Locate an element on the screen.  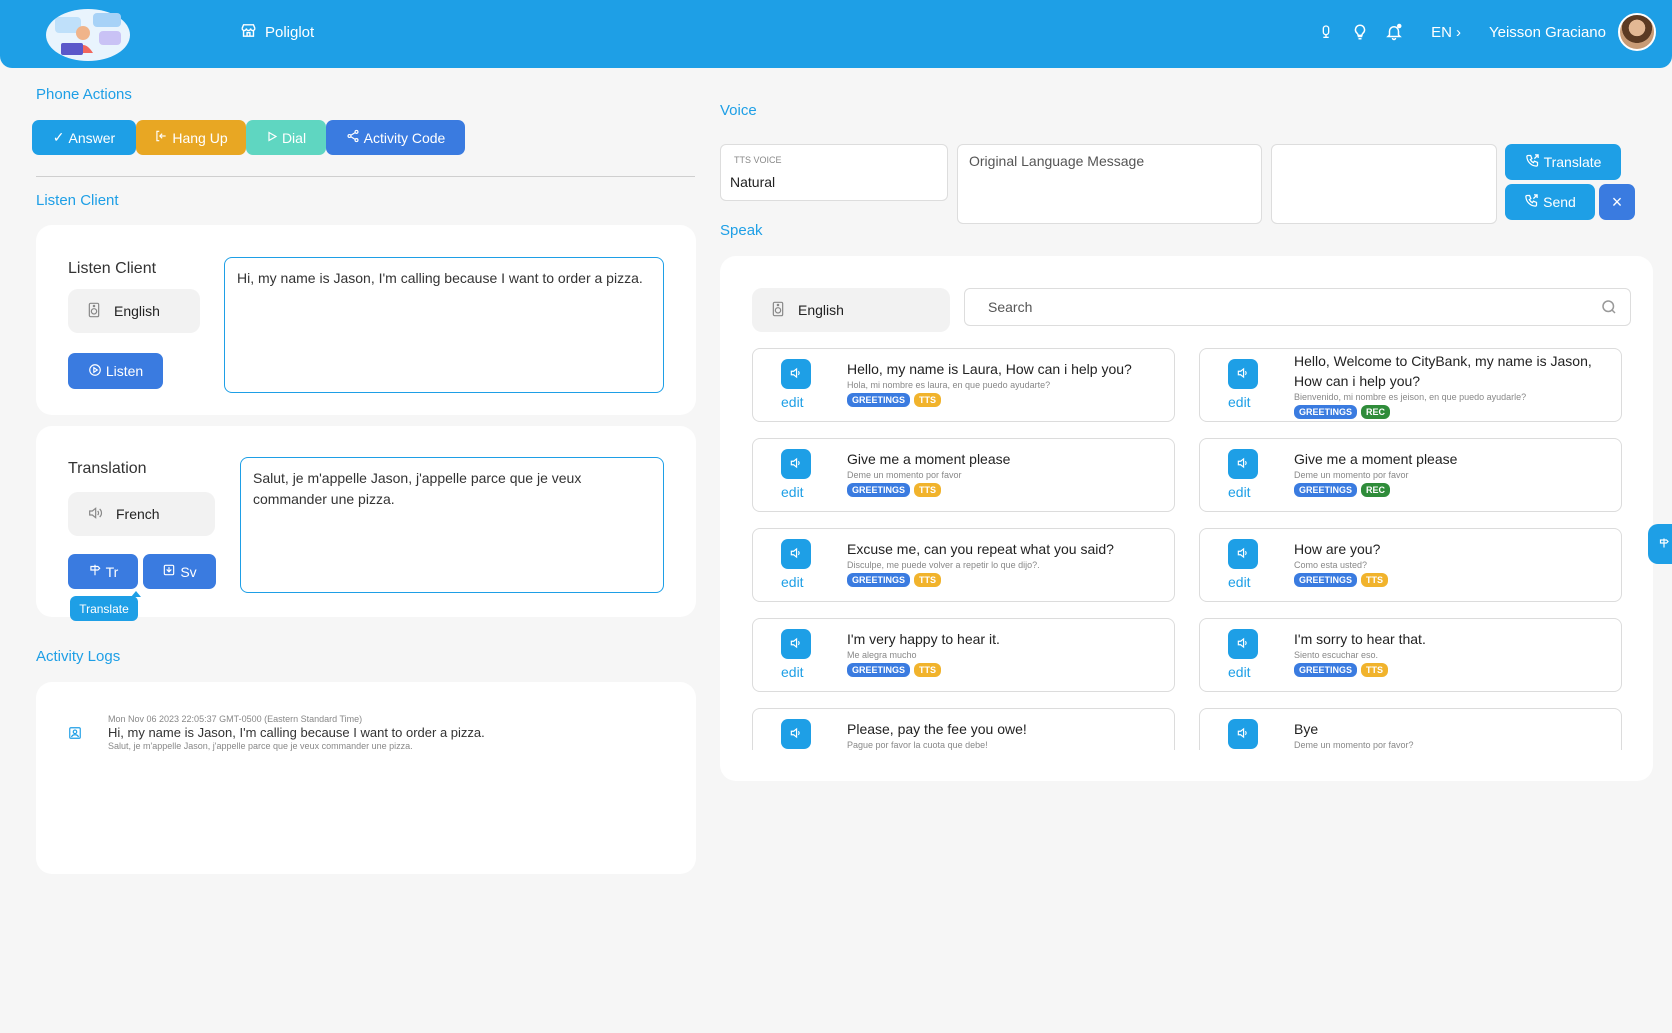
translate-button: Translate is located at coordinates (1563, 162).